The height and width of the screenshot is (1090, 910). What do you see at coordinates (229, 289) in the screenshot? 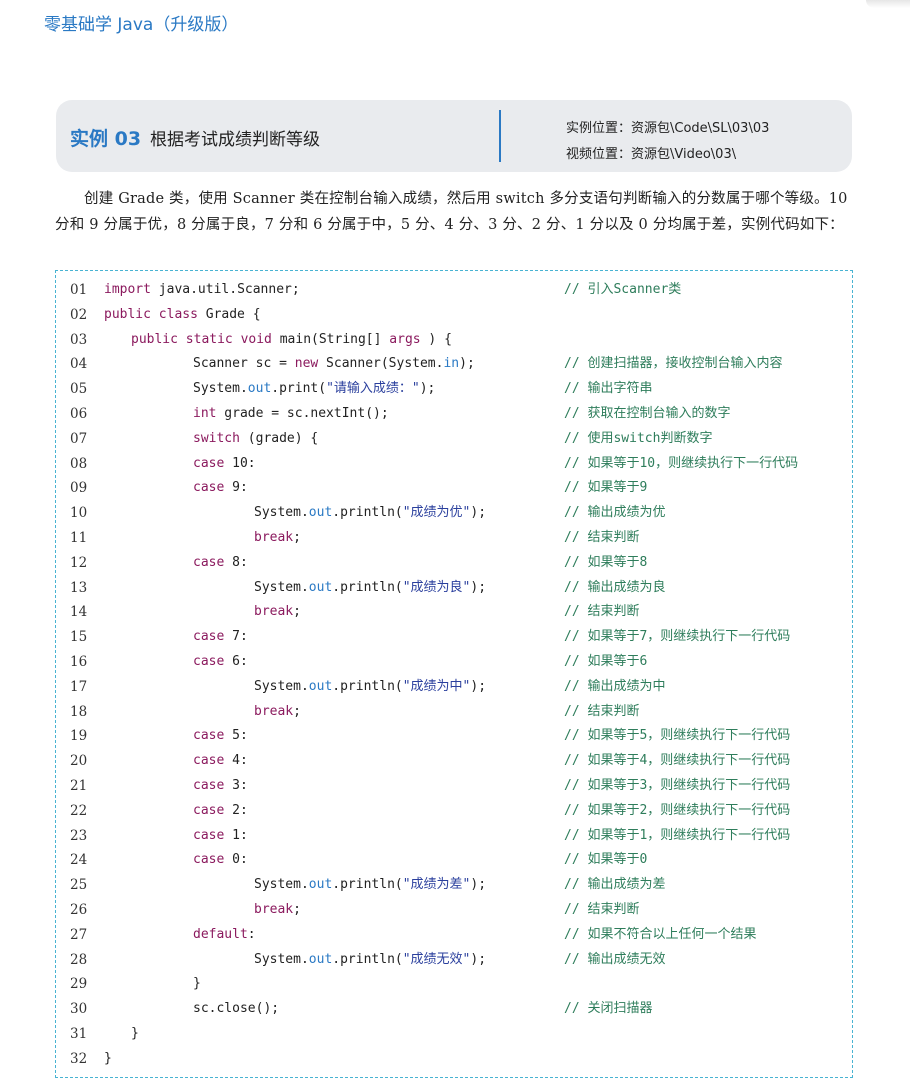
I see `code-token: java.util.Scanner;` at bounding box center [229, 289].